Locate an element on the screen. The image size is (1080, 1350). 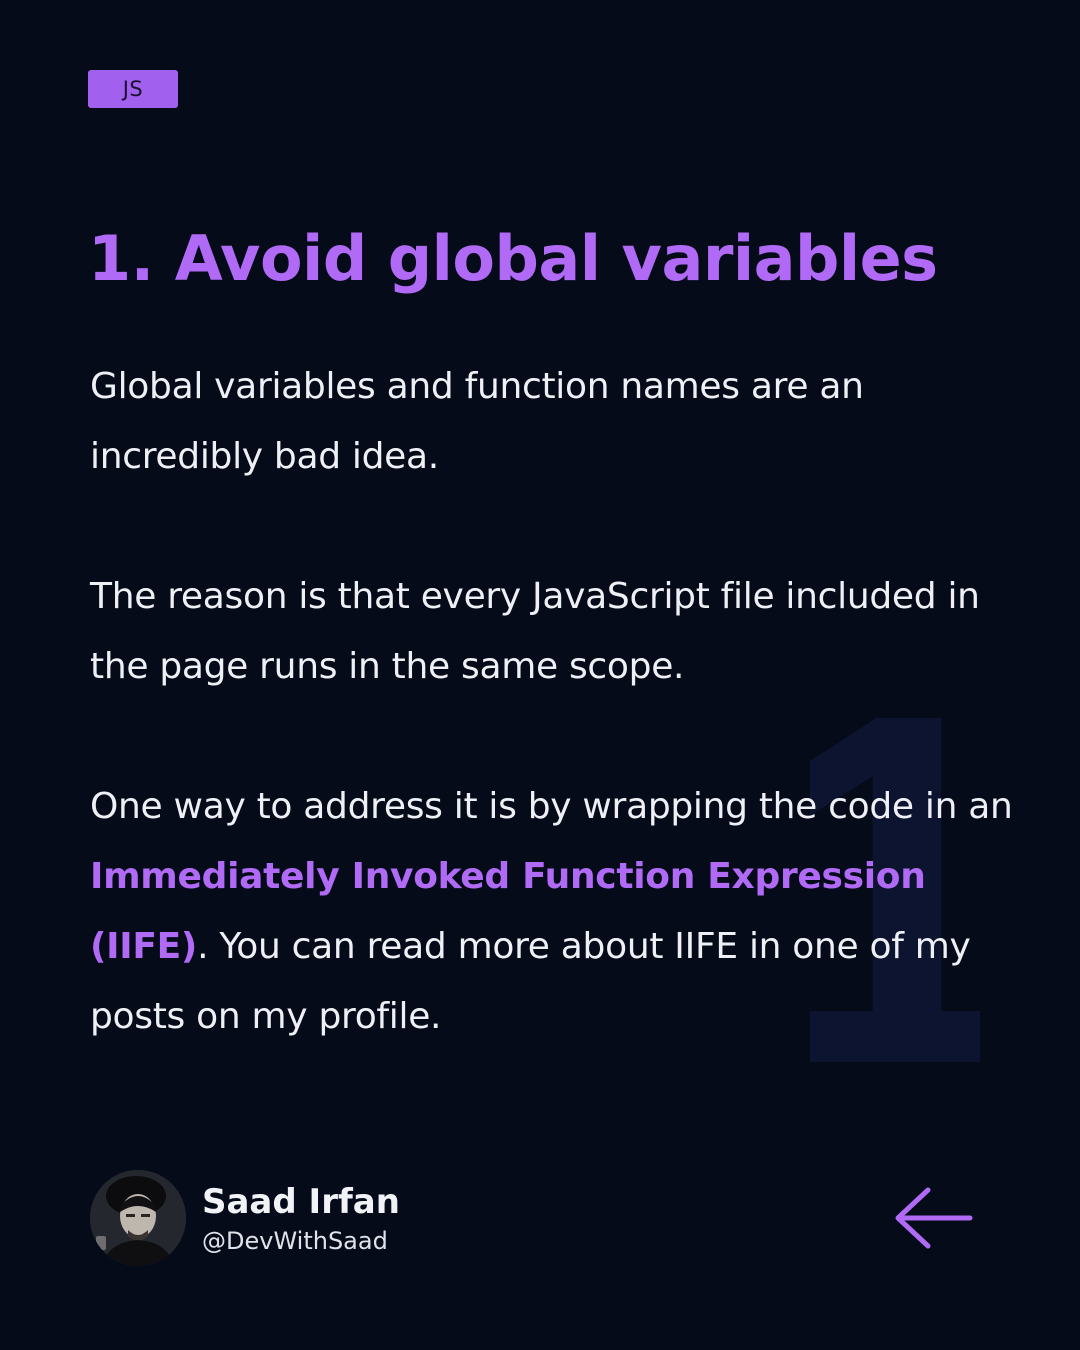
avatar-portrait is located at coordinates (138, 1218).